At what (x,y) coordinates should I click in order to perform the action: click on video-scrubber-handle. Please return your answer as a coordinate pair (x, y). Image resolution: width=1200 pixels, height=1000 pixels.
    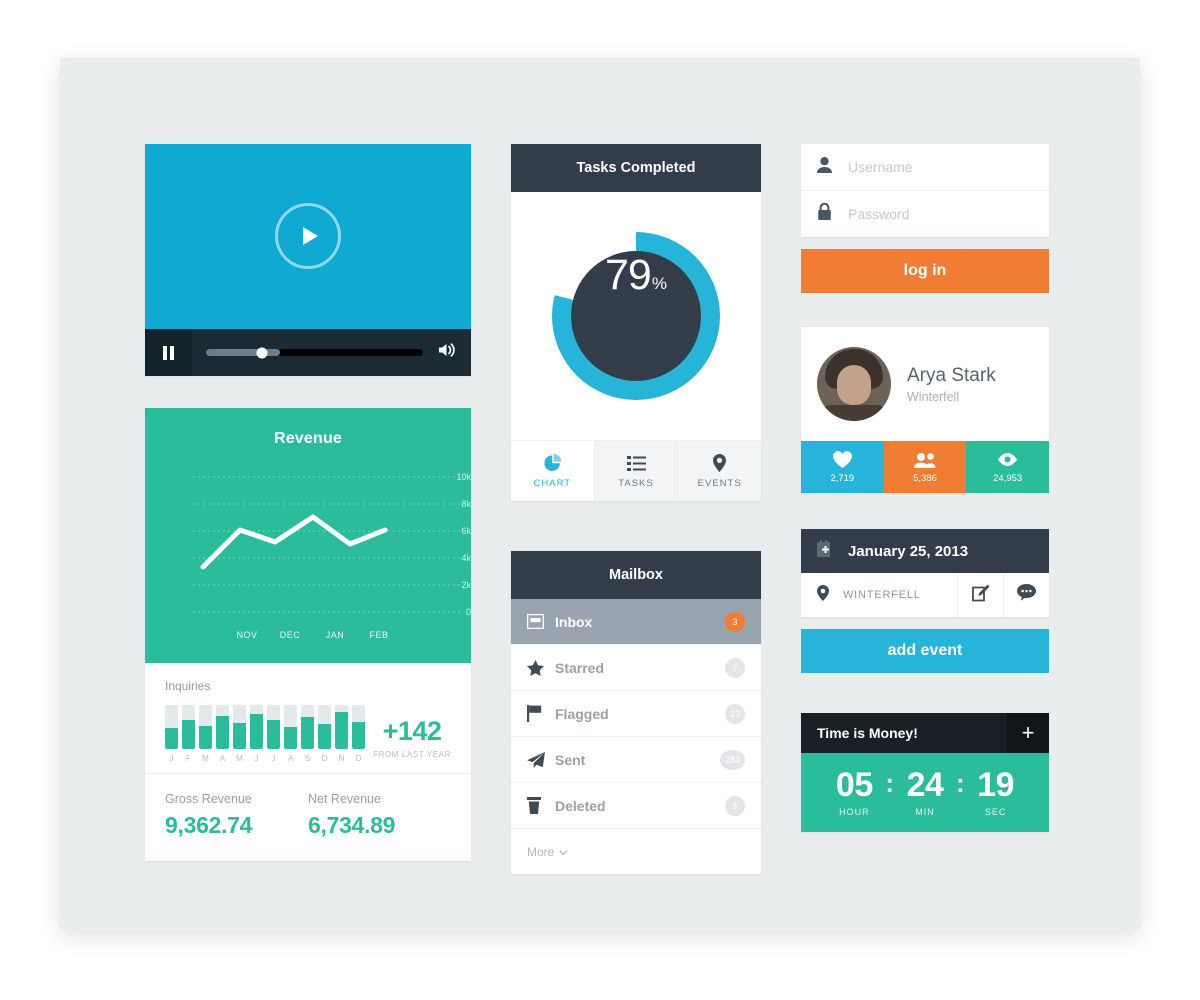
    Looking at the image, I should click on (262, 352).